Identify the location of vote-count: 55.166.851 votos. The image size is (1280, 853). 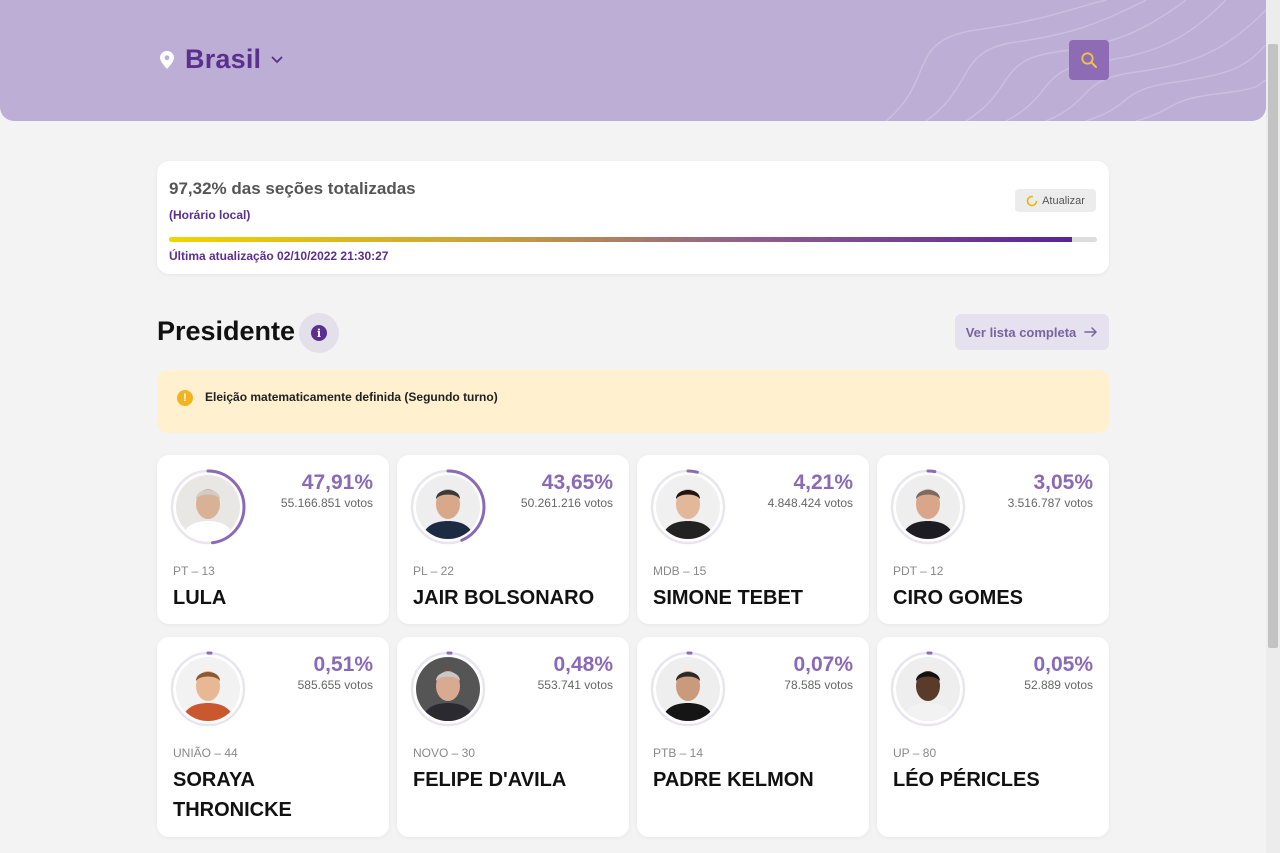
(326, 503).